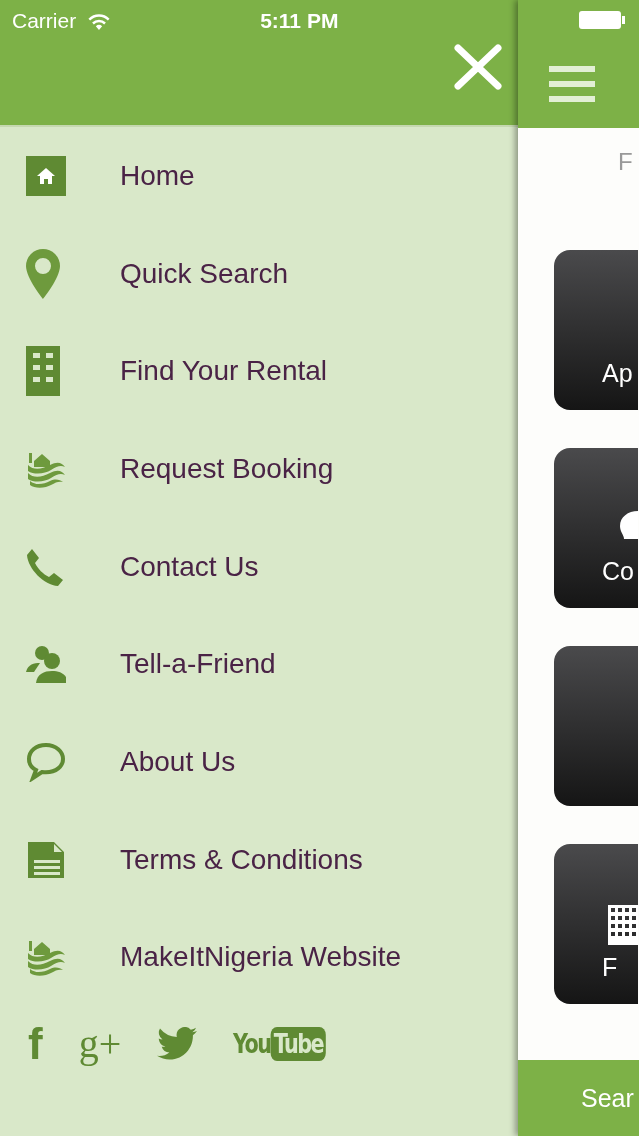 The height and width of the screenshot is (1136, 639). What do you see at coordinates (259, 371) in the screenshot?
I see `menu-item: Find Your Rental` at bounding box center [259, 371].